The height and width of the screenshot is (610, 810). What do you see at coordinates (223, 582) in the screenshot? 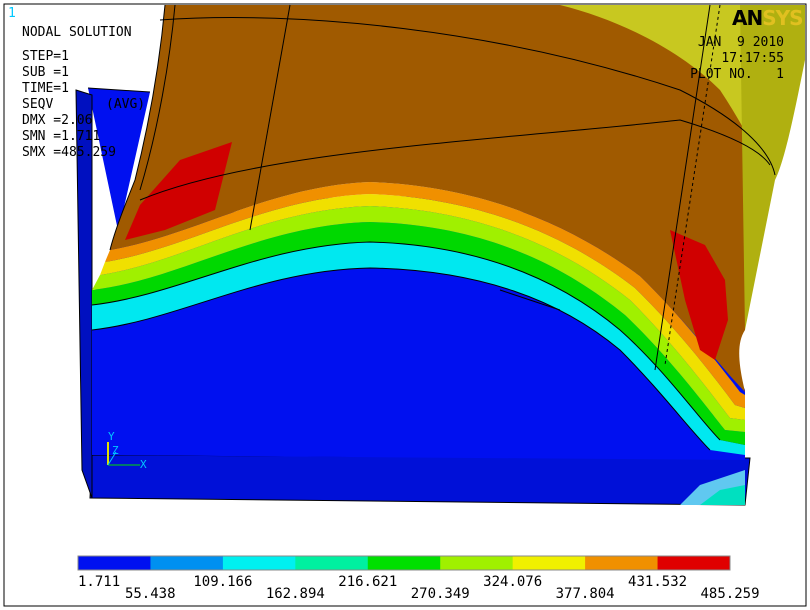
I see `legend-value: 109.166` at bounding box center [223, 582].